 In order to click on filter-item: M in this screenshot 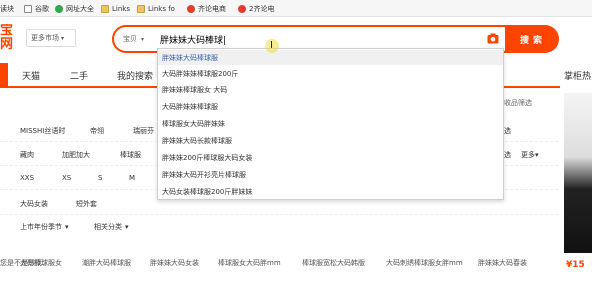, I will do `click(132, 178)`.